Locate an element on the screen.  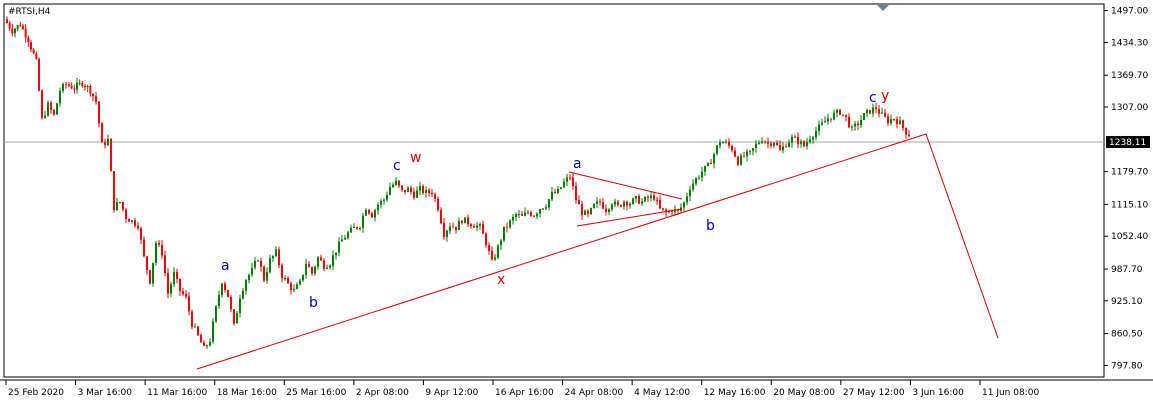
x-tick-label: 16 Apr 16:00 is located at coordinates (524, 393).